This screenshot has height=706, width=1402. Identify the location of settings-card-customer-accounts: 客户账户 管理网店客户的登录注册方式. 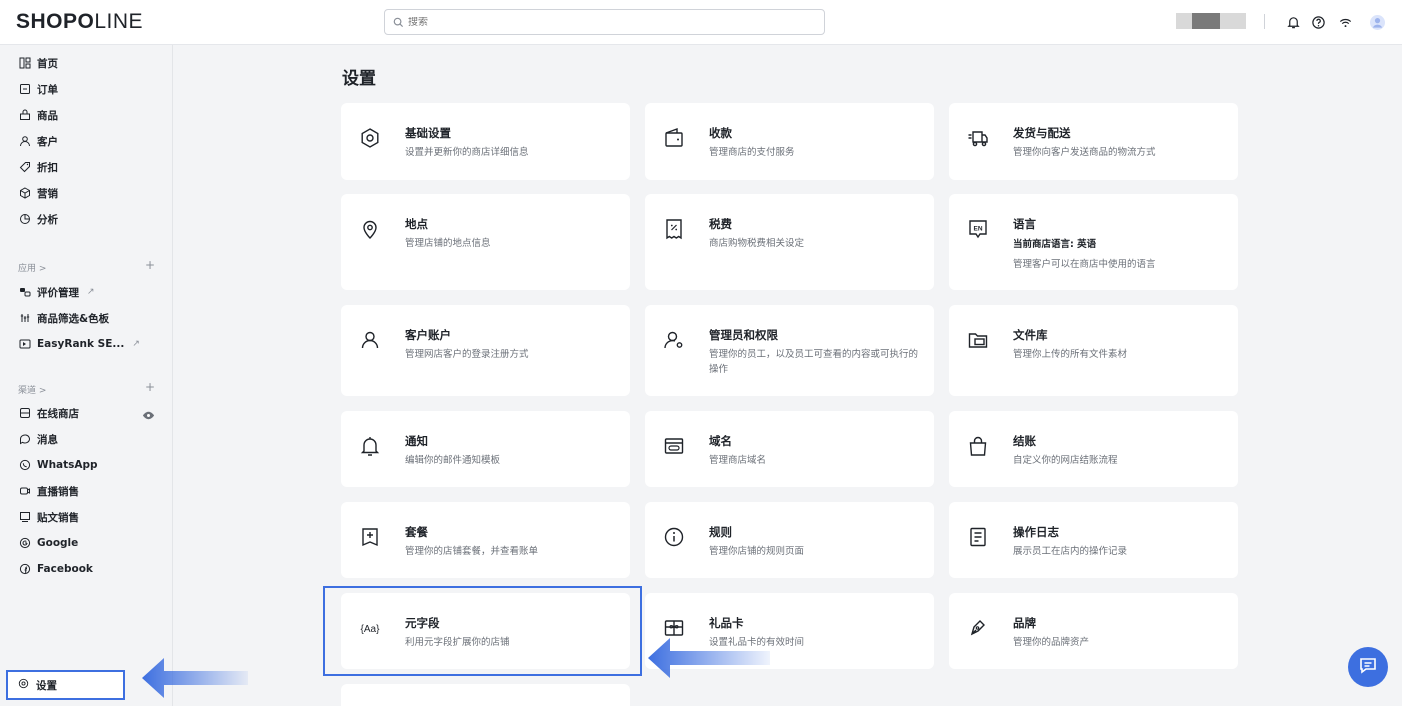
(485, 350).